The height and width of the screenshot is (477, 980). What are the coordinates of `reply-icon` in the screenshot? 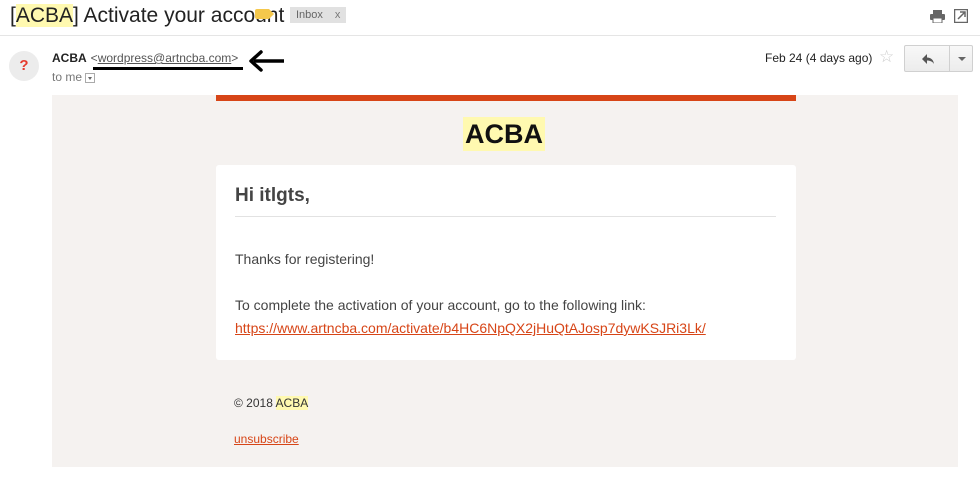 It's located at (928, 59).